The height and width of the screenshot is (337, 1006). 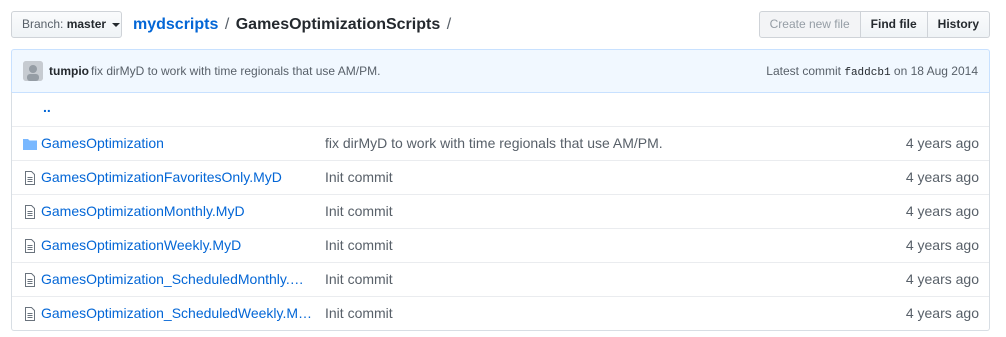 I want to click on caret-down-icon, so click(x=116, y=24).